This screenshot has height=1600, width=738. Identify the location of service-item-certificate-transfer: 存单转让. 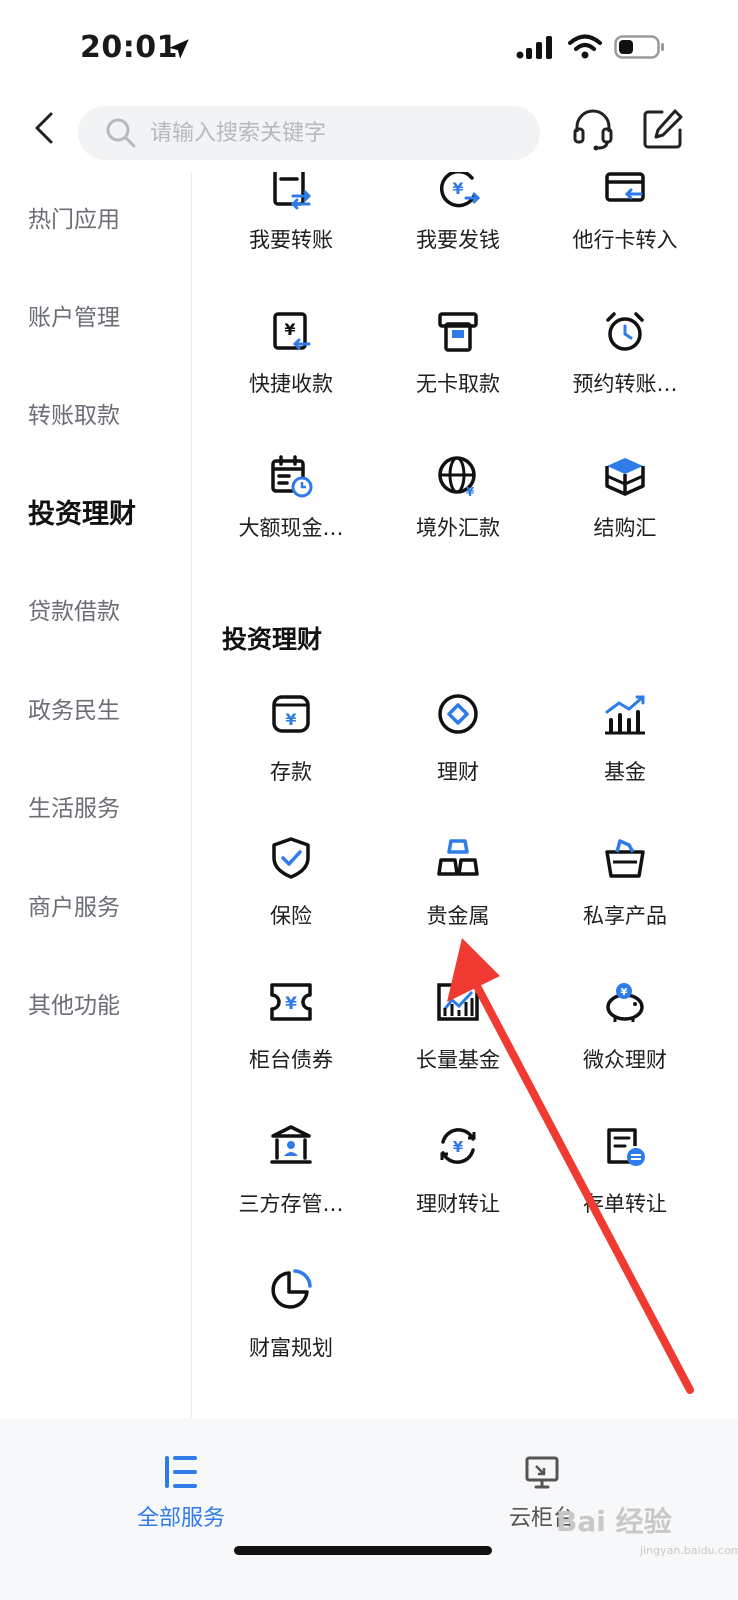
(625, 1189).